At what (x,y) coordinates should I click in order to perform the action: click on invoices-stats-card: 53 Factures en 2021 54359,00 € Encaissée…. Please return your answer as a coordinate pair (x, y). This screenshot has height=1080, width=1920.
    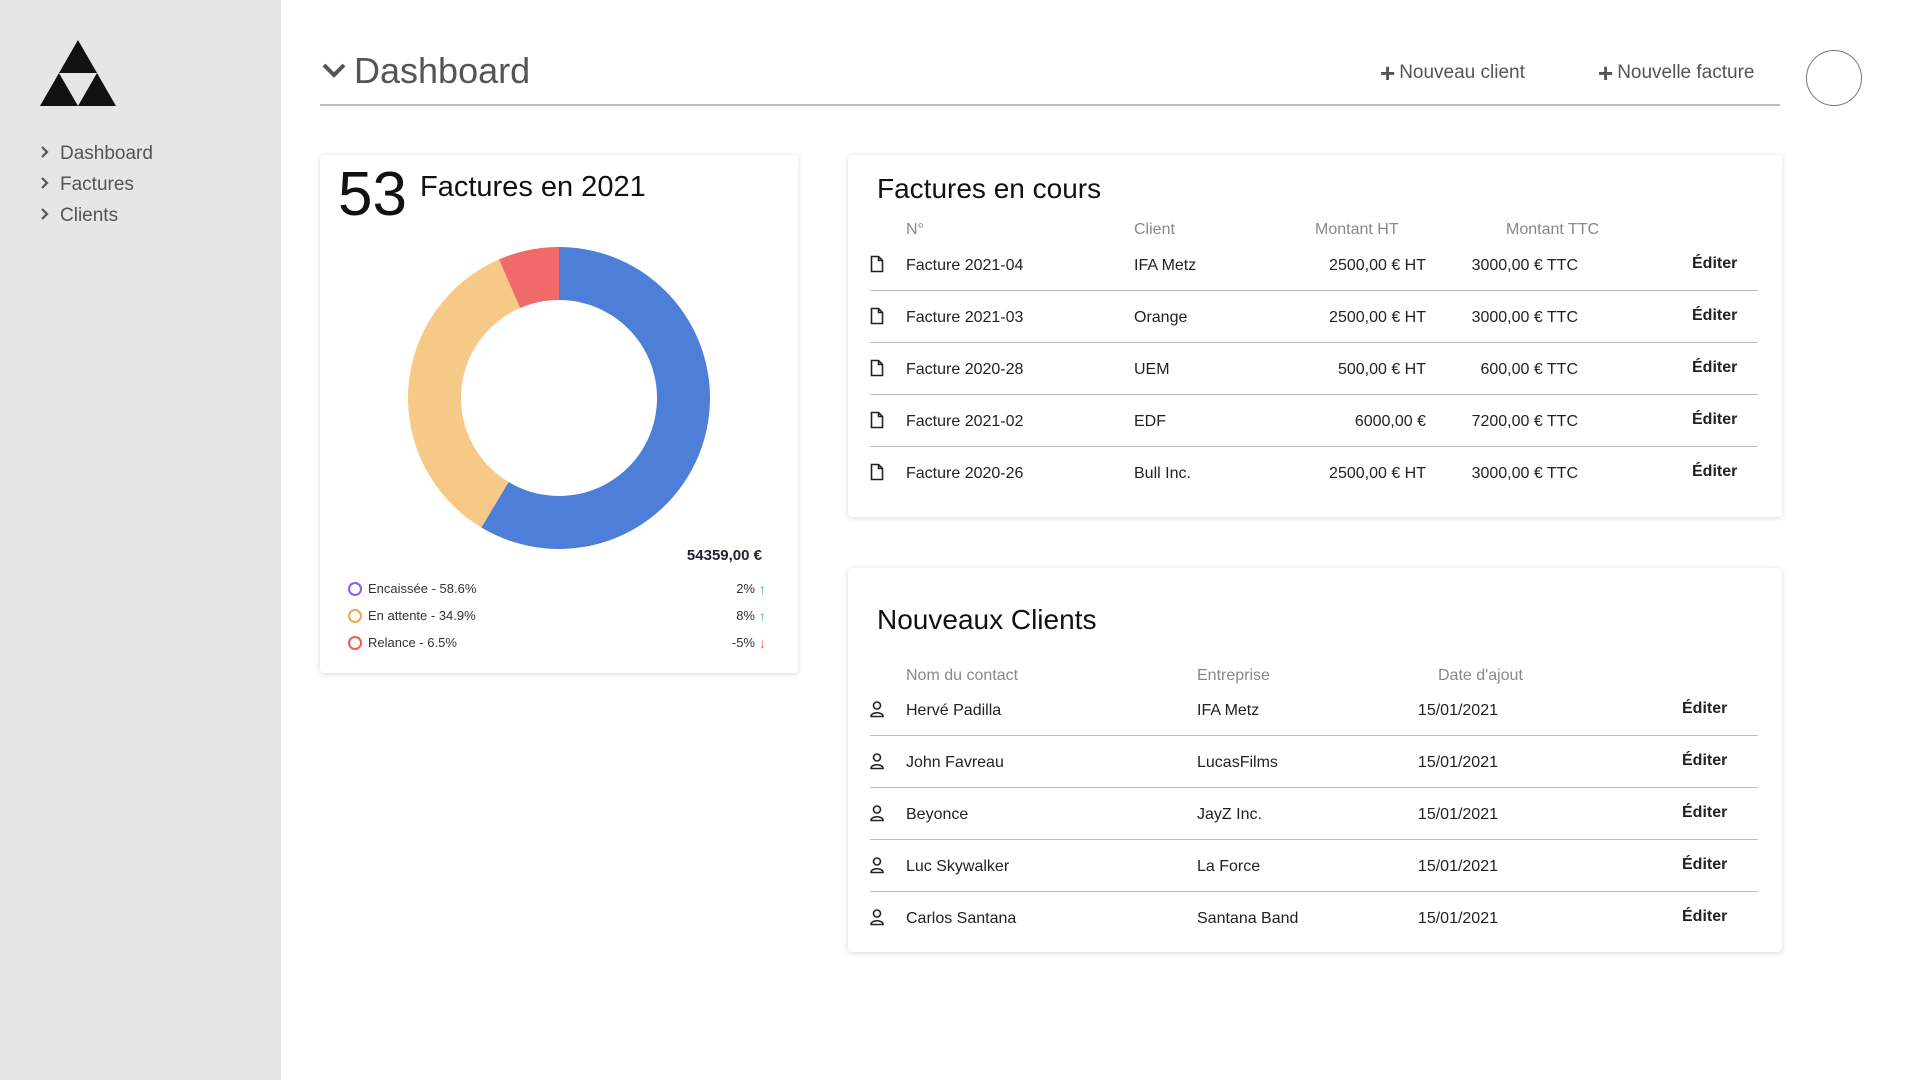
    Looking at the image, I should click on (559, 414).